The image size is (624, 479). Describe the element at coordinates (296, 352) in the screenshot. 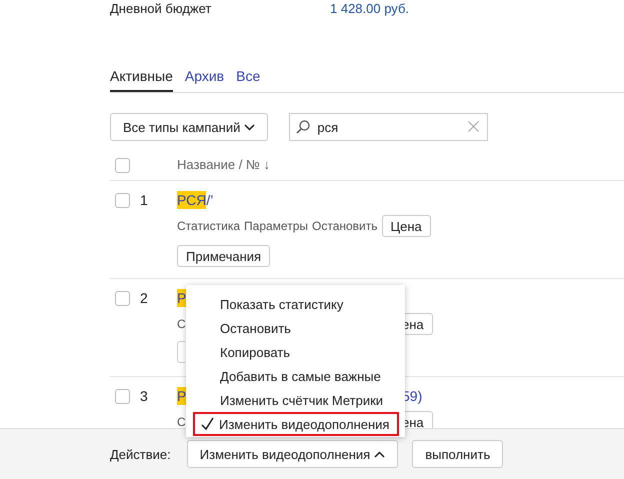

I see `menu-item: Копировать` at that location.